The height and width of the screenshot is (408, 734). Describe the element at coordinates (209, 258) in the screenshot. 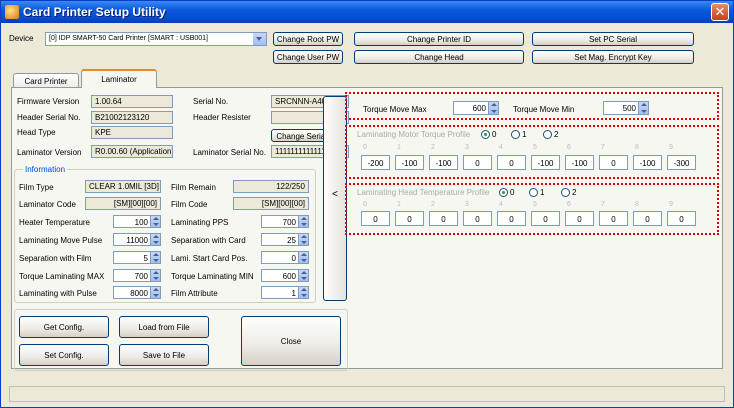

I see `start-card-pos-label: Lami. Start Card Pos.` at that location.